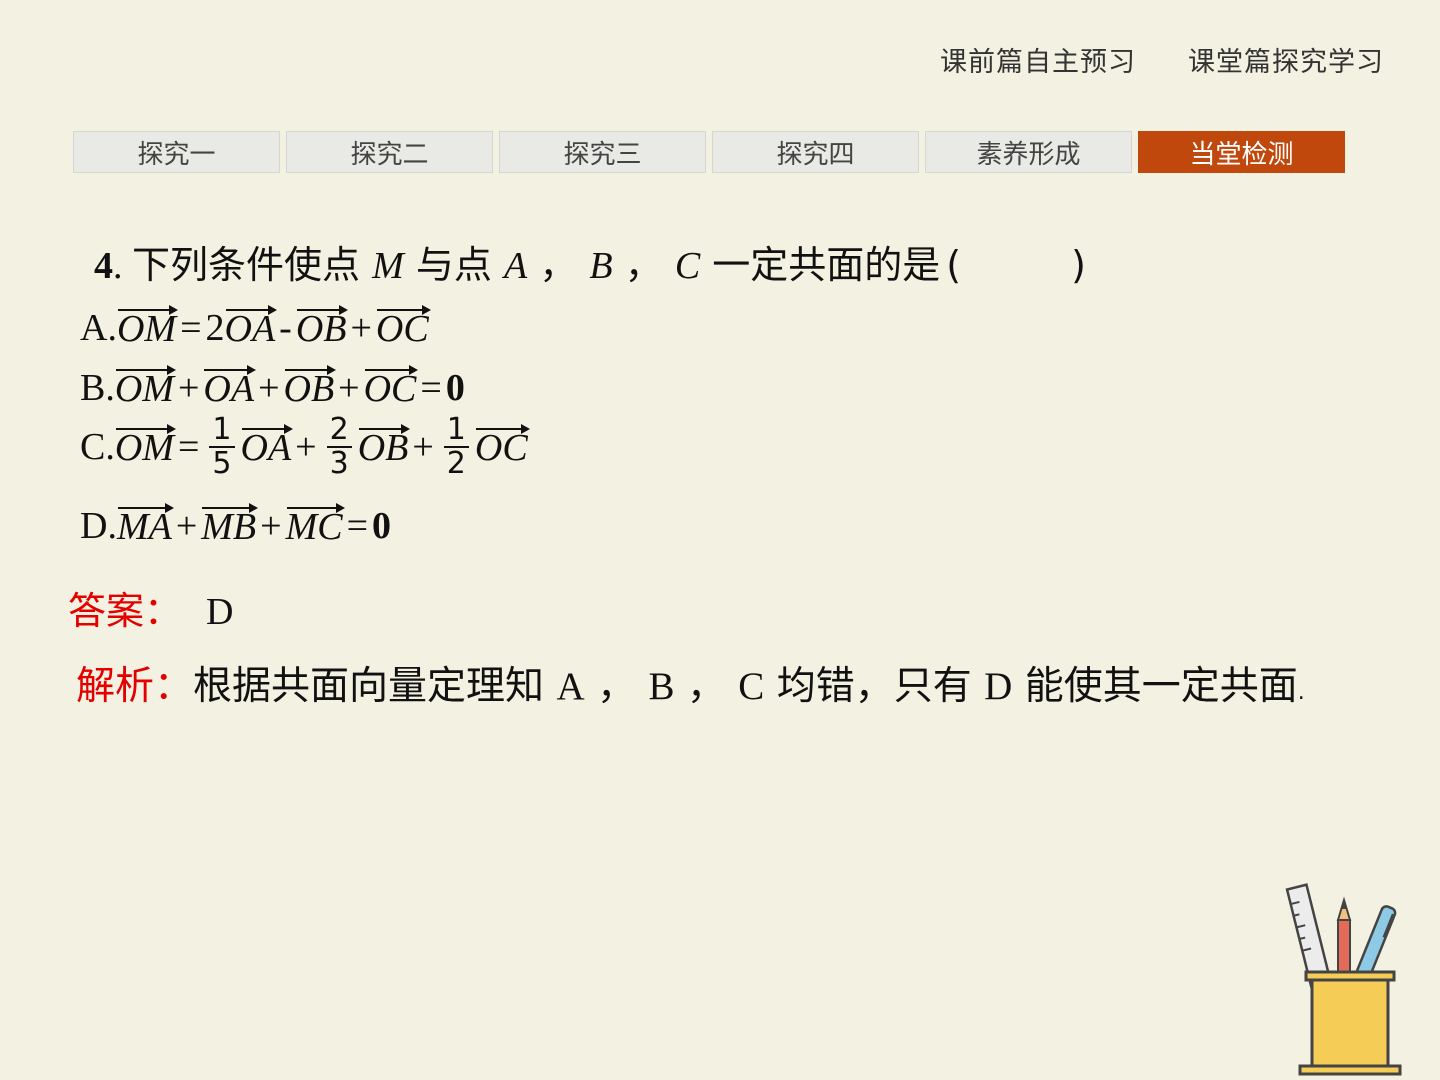  Describe the element at coordinates (690, 686) in the screenshot. I see `analysis-paragraph: 解析：根据共面向量定理知 A ， B ， C 均错，只有 D 能使其一定共面.` at that location.